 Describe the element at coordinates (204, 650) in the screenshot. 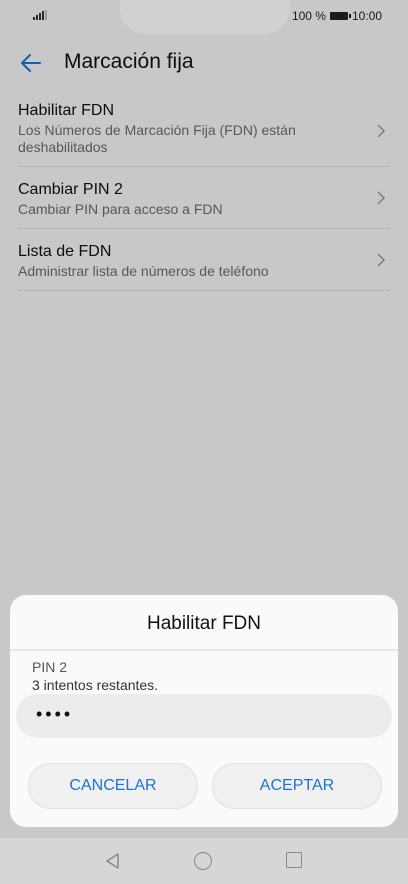

I see `dialog-divider` at that location.